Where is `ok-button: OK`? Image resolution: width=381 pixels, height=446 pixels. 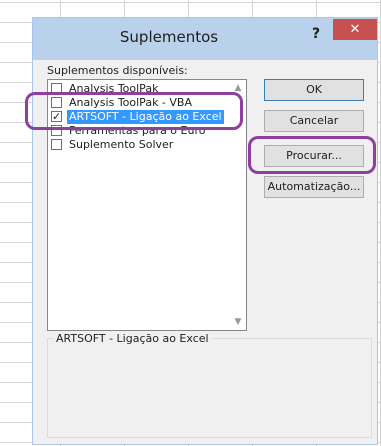 ok-button: OK is located at coordinates (314, 90).